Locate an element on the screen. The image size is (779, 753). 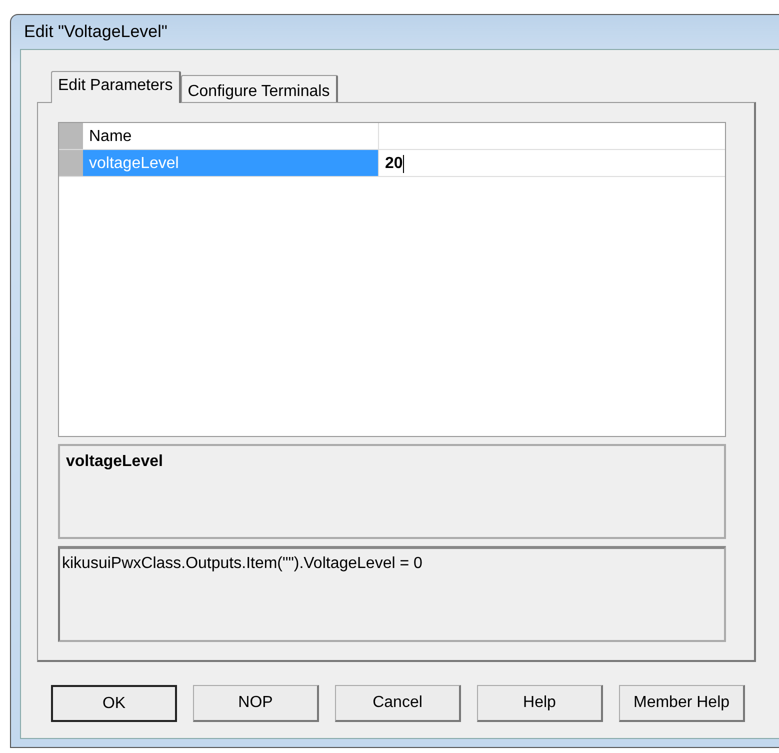
dialog-button: Cancel is located at coordinates (398, 703).